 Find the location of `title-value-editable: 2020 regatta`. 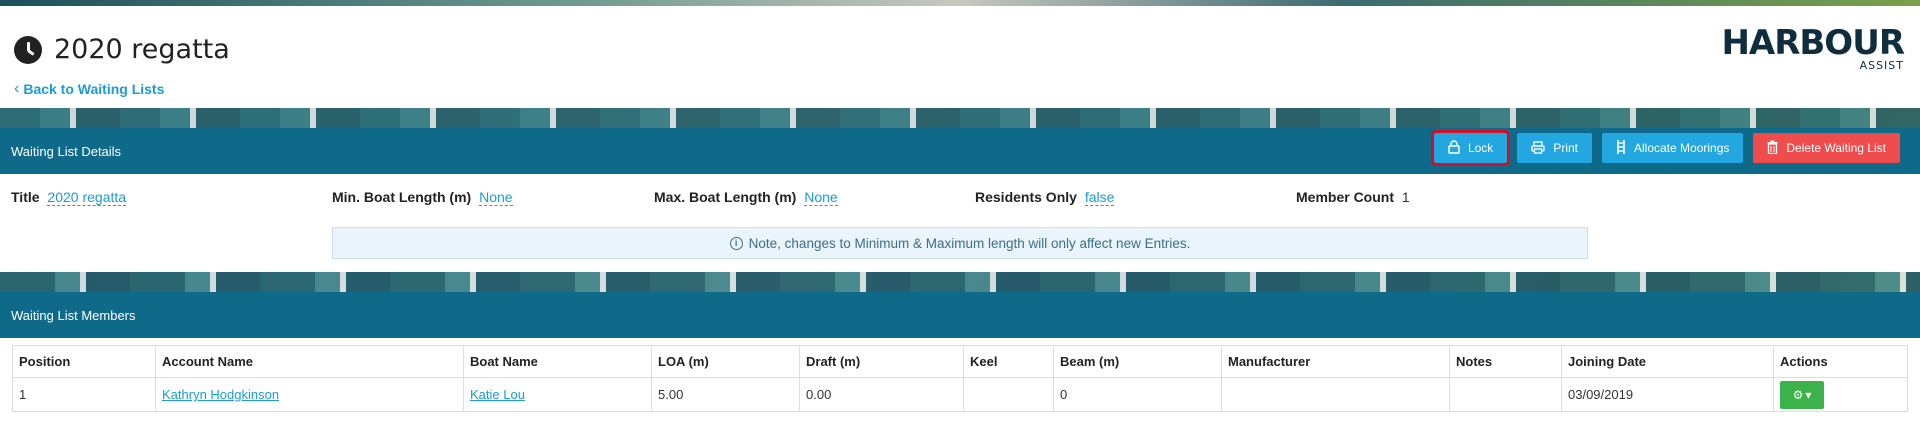

title-value-editable: 2020 regatta is located at coordinates (87, 197).